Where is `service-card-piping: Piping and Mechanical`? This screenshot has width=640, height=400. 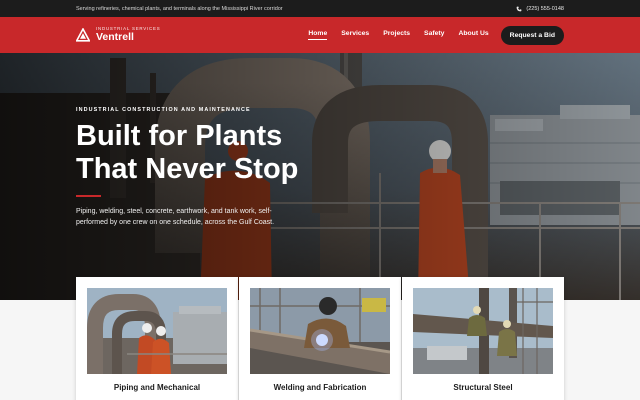 service-card-piping: Piping and Mechanical is located at coordinates (157, 338).